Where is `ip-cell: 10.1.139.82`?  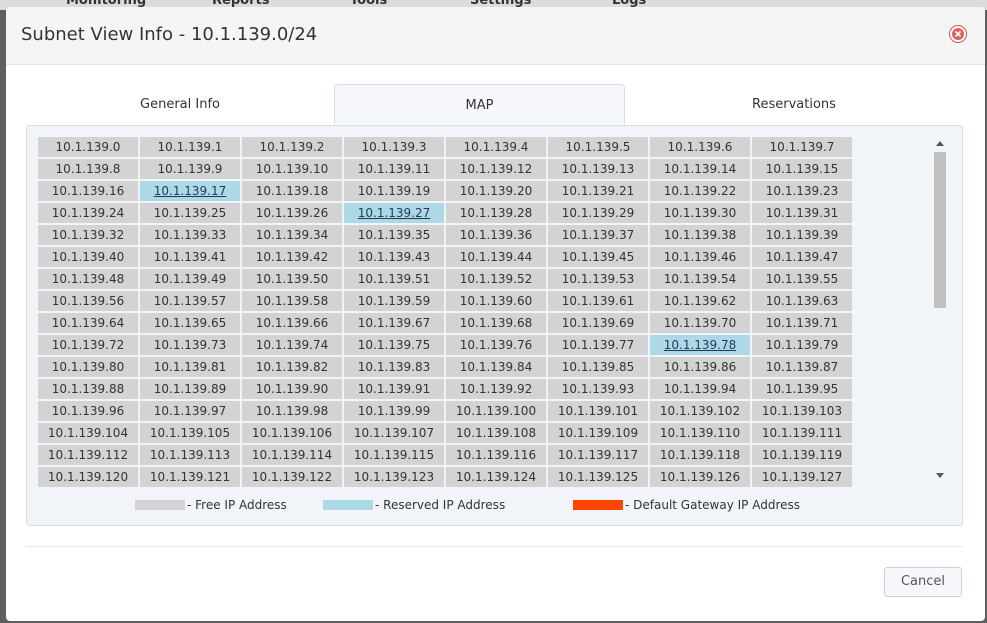
ip-cell: 10.1.139.82 is located at coordinates (292, 367).